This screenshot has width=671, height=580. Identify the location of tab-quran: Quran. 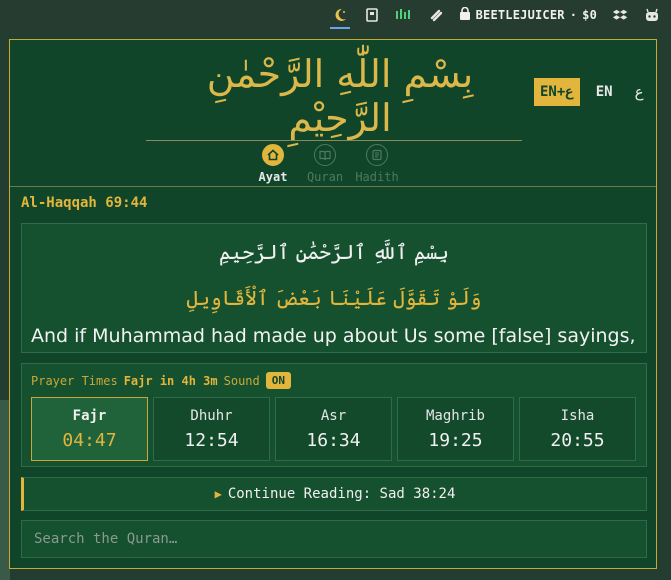
(325, 164).